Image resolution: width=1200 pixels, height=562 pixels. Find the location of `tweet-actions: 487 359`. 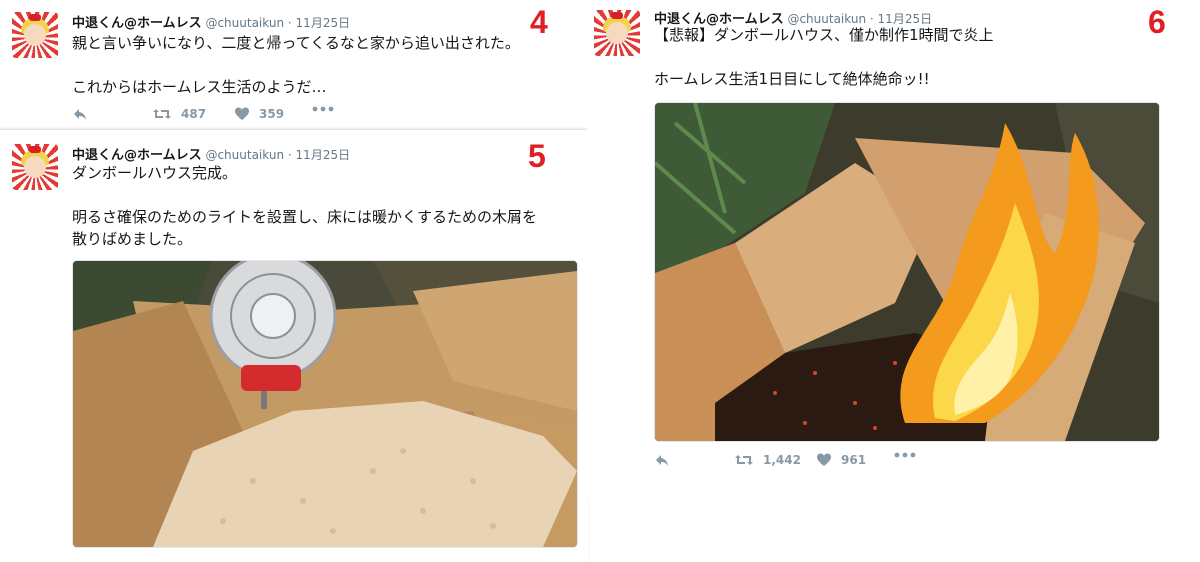

tweet-actions: 487 359 is located at coordinates (222, 116).